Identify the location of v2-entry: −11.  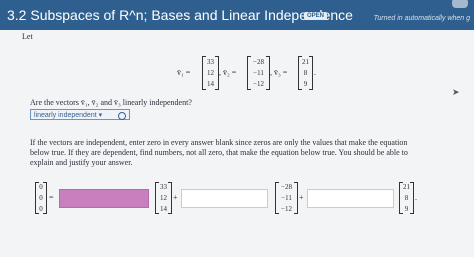
(258, 72).